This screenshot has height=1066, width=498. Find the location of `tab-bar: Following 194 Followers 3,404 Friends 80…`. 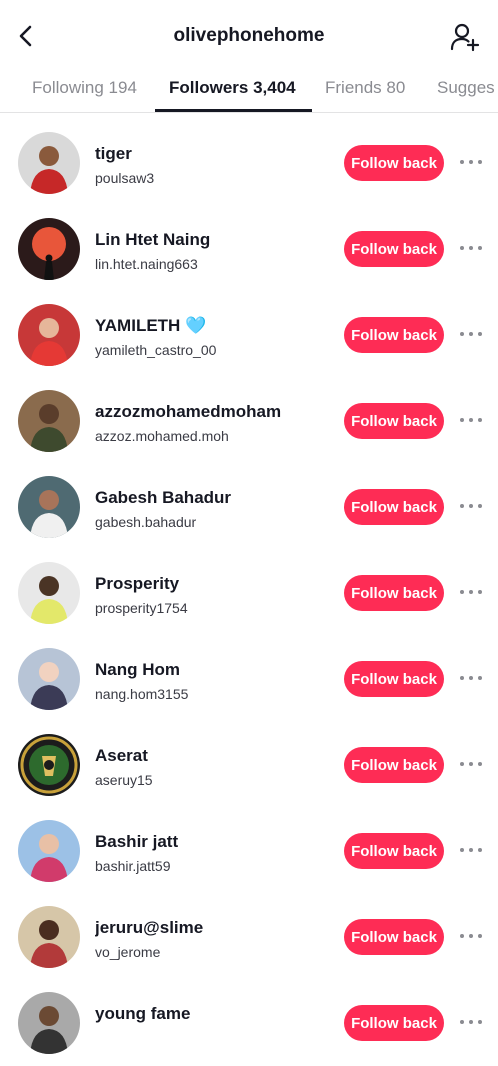

tab-bar: Following 194 Followers 3,404 Friends 80… is located at coordinates (249, 90).